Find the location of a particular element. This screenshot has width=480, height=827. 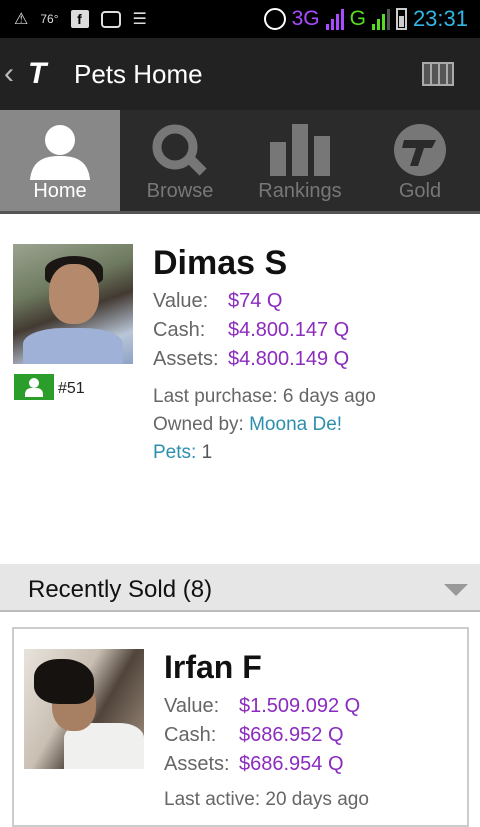

owner-link: Moona De! is located at coordinates (295, 424).